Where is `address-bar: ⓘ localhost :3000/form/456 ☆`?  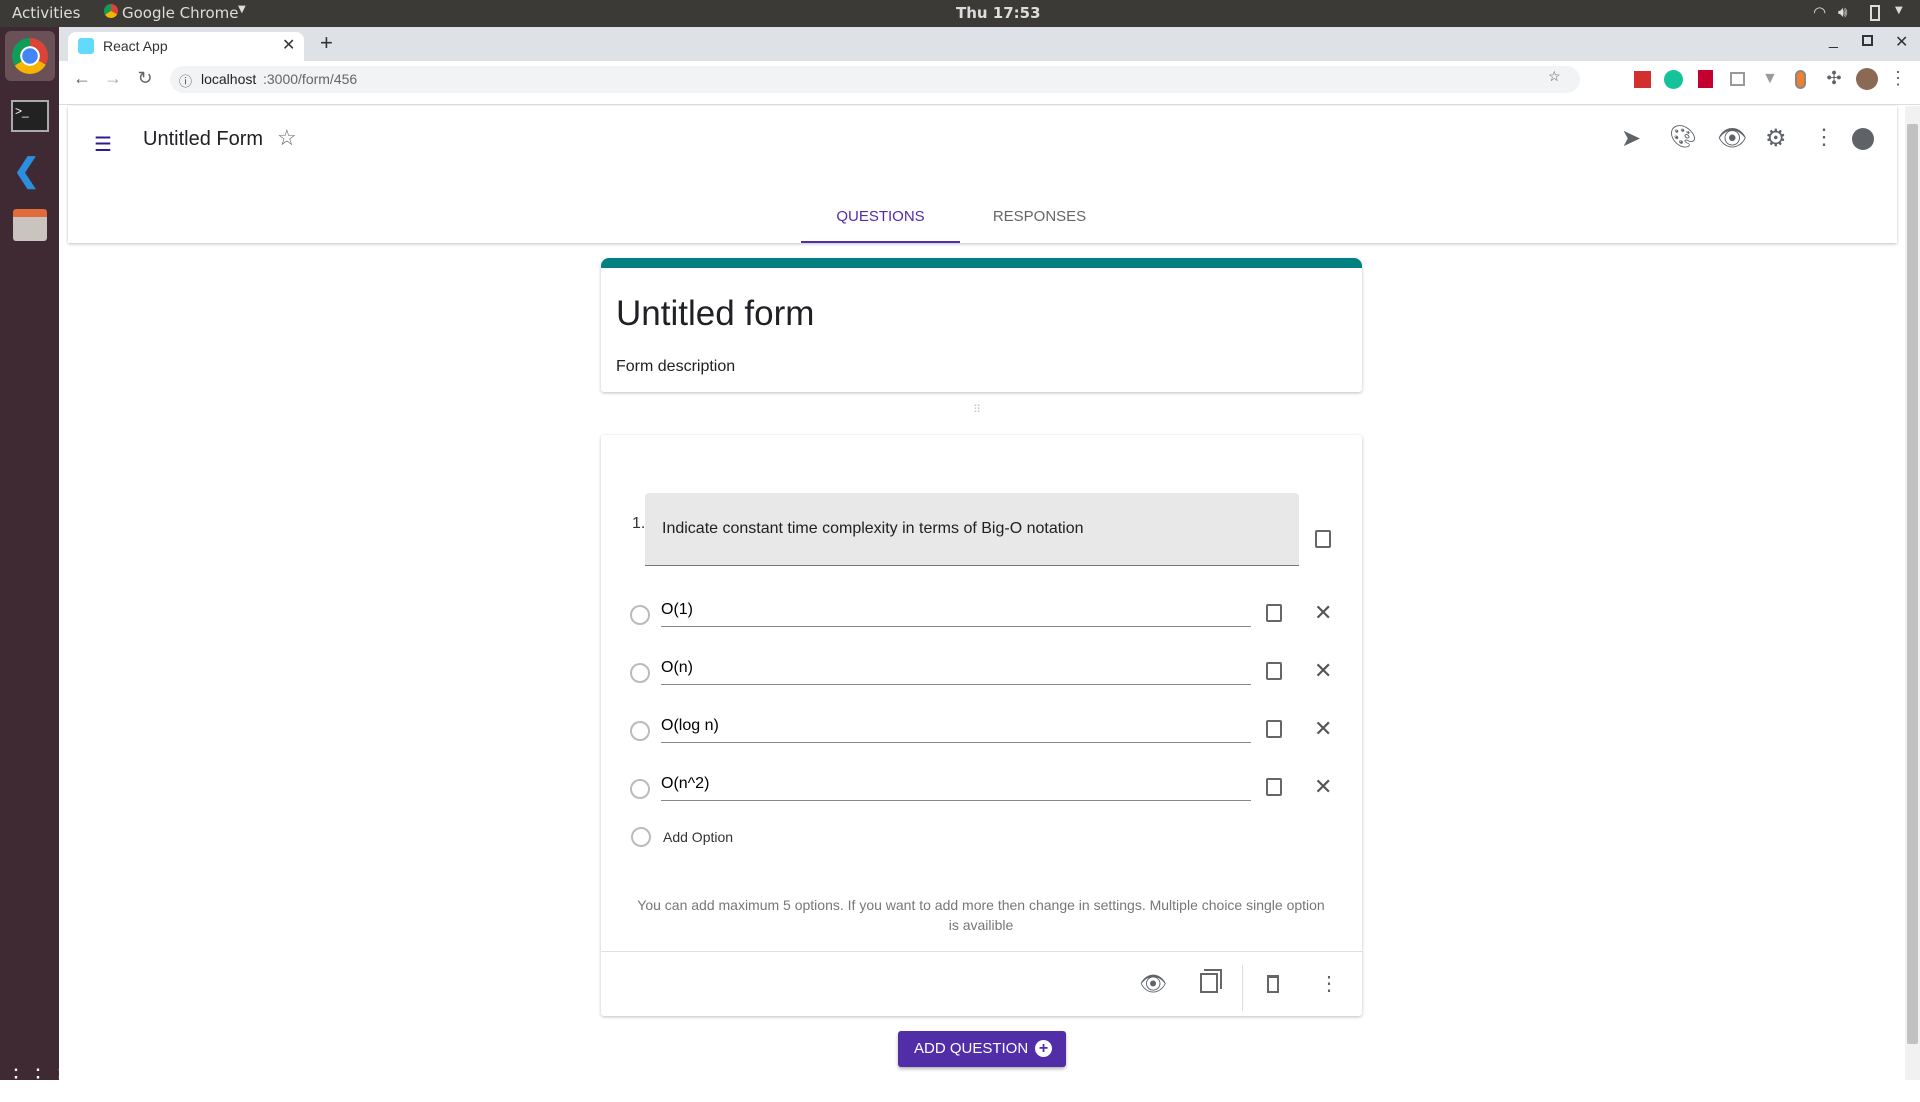 address-bar: ⓘ localhost :3000/form/456 ☆ is located at coordinates (875, 79).